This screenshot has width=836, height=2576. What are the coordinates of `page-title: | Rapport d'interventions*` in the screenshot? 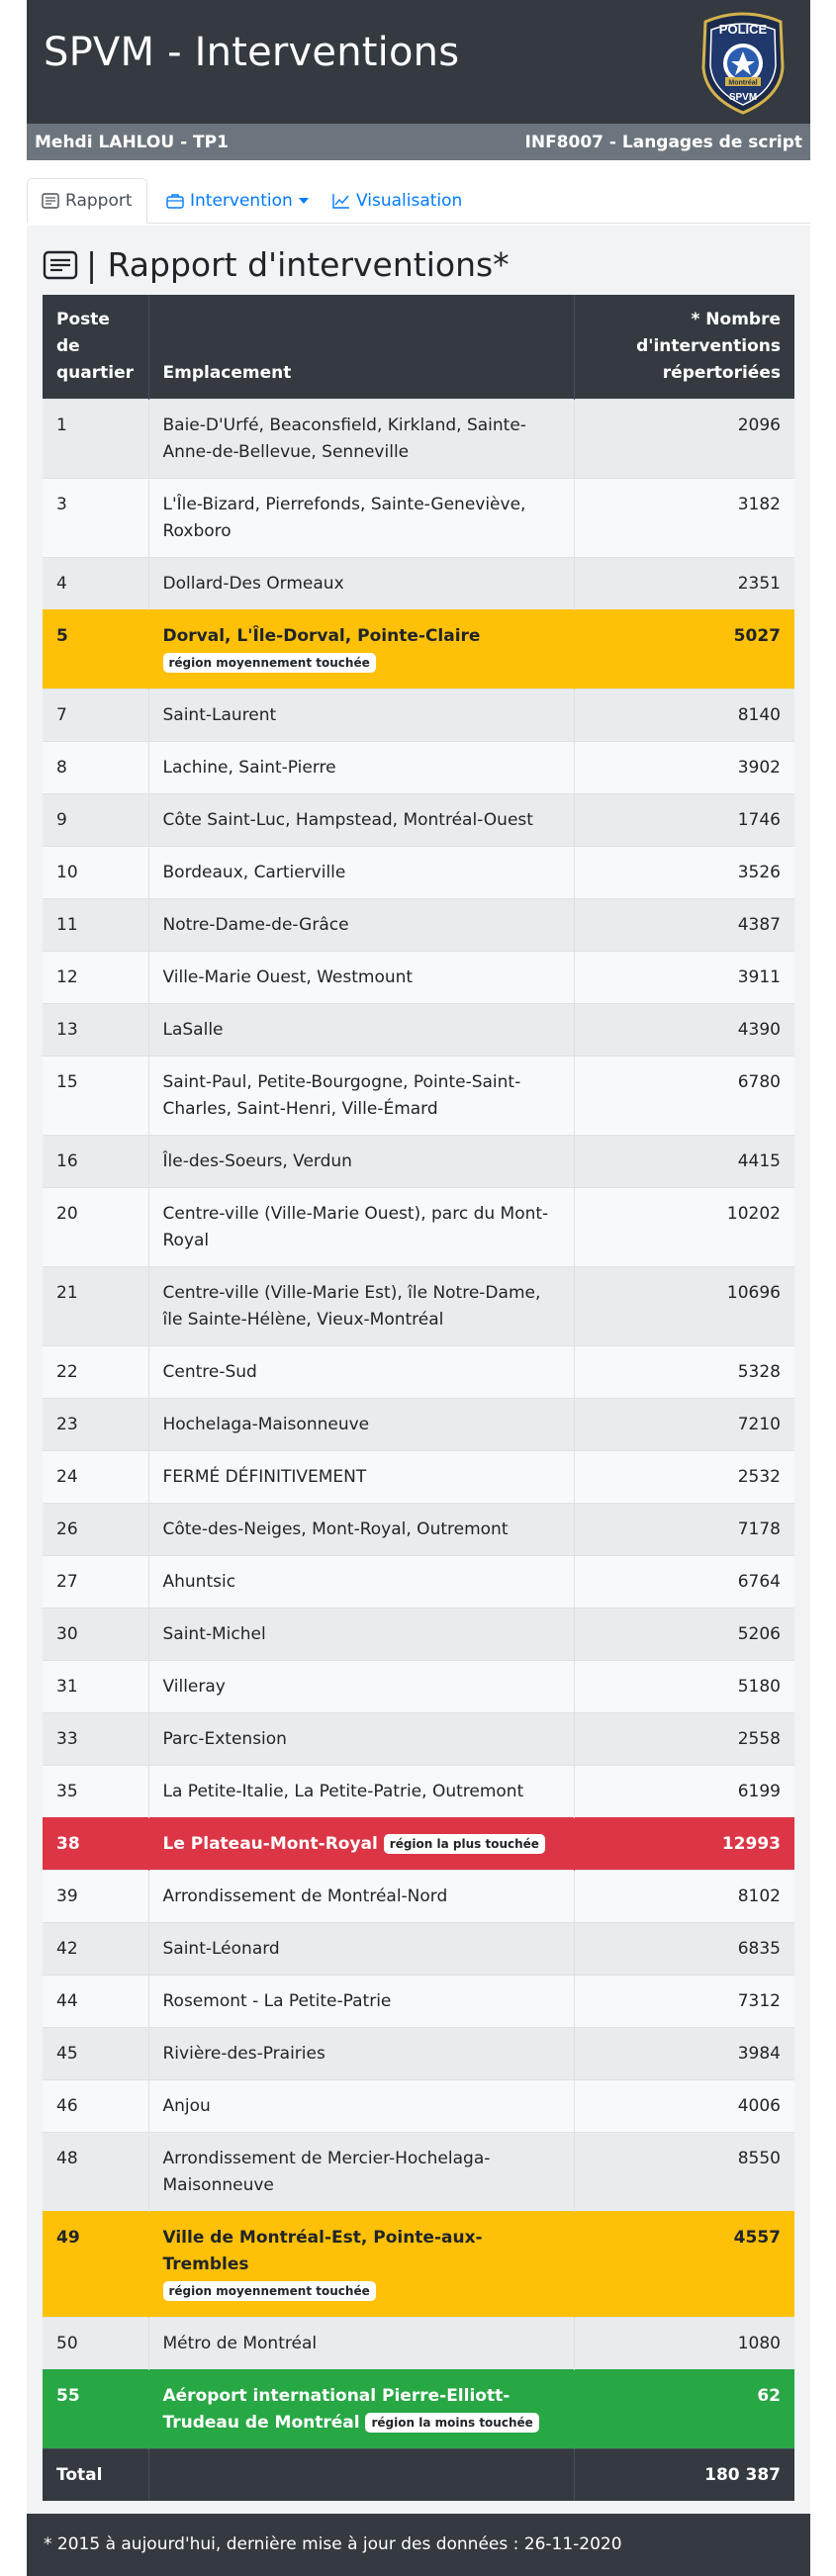 It's located at (276, 264).